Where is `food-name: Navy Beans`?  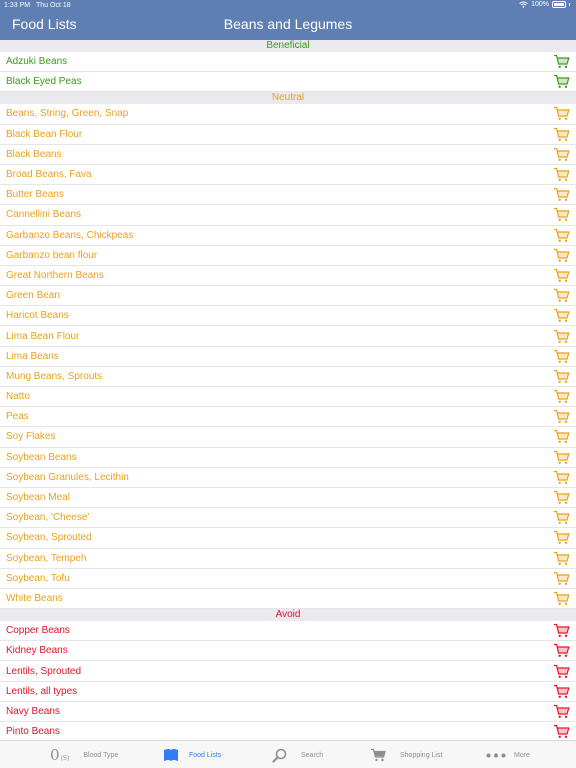 food-name: Navy Beans is located at coordinates (33, 711).